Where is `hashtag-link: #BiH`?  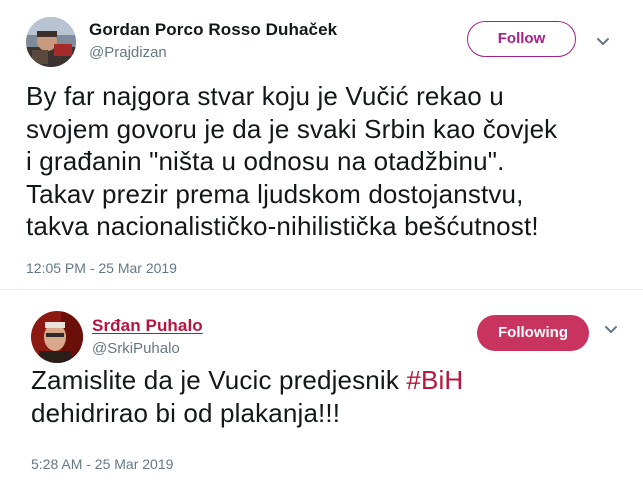 hashtag-link: #BiH is located at coordinates (434, 380).